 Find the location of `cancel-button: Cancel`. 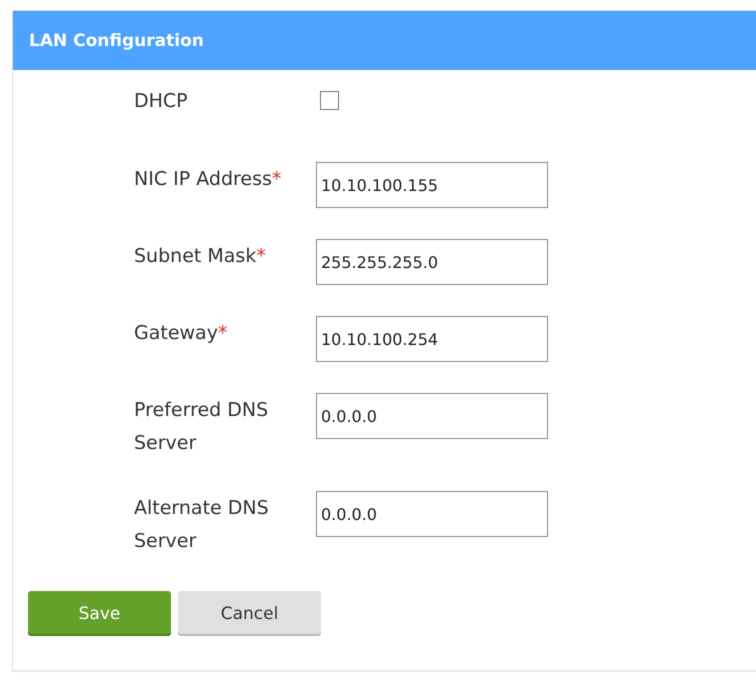

cancel-button: Cancel is located at coordinates (249, 613).